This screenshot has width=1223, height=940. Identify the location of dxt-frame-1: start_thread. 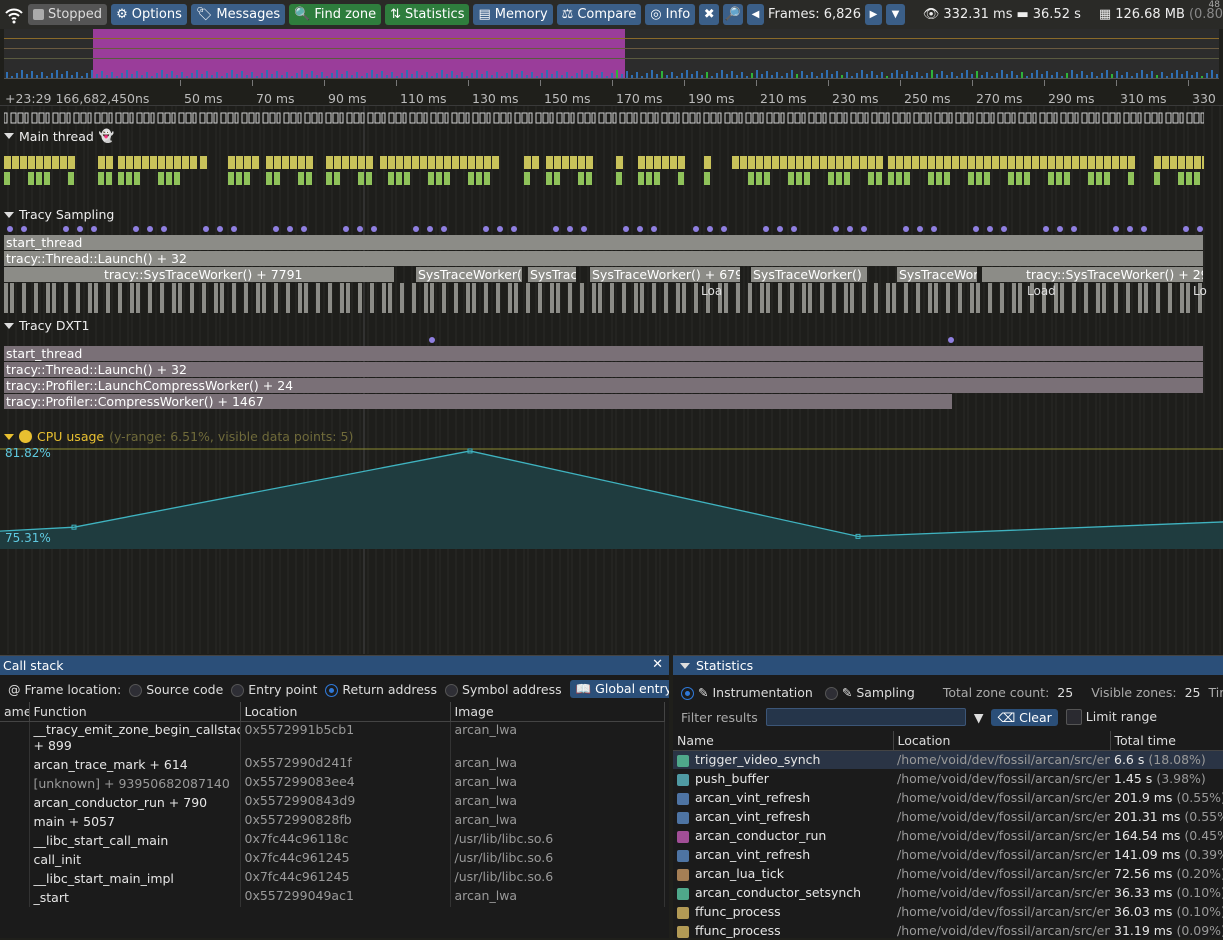
(603, 353).